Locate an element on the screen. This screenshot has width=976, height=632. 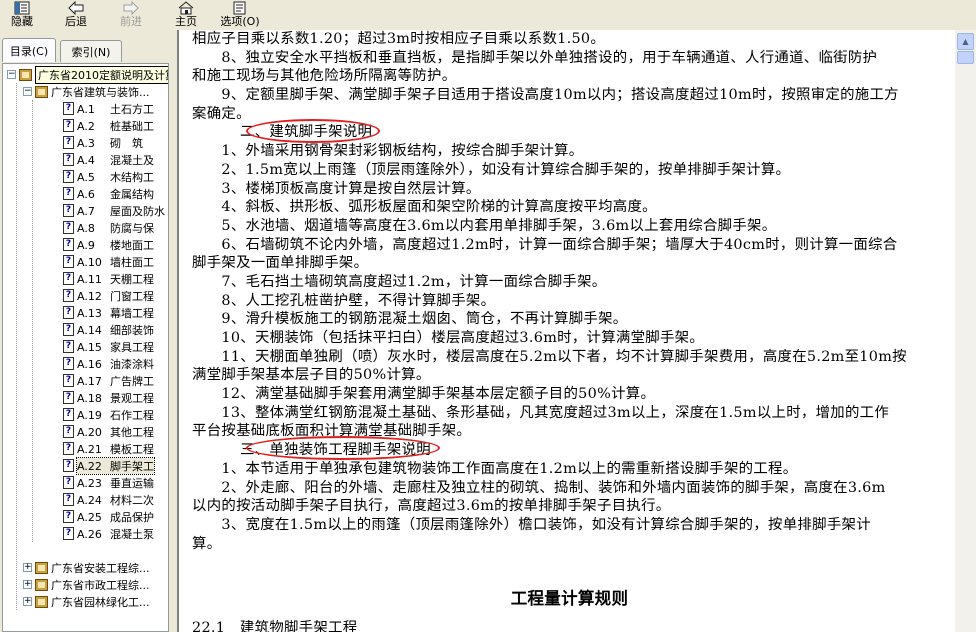
open-book-icon is located at coordinates (41, 91).